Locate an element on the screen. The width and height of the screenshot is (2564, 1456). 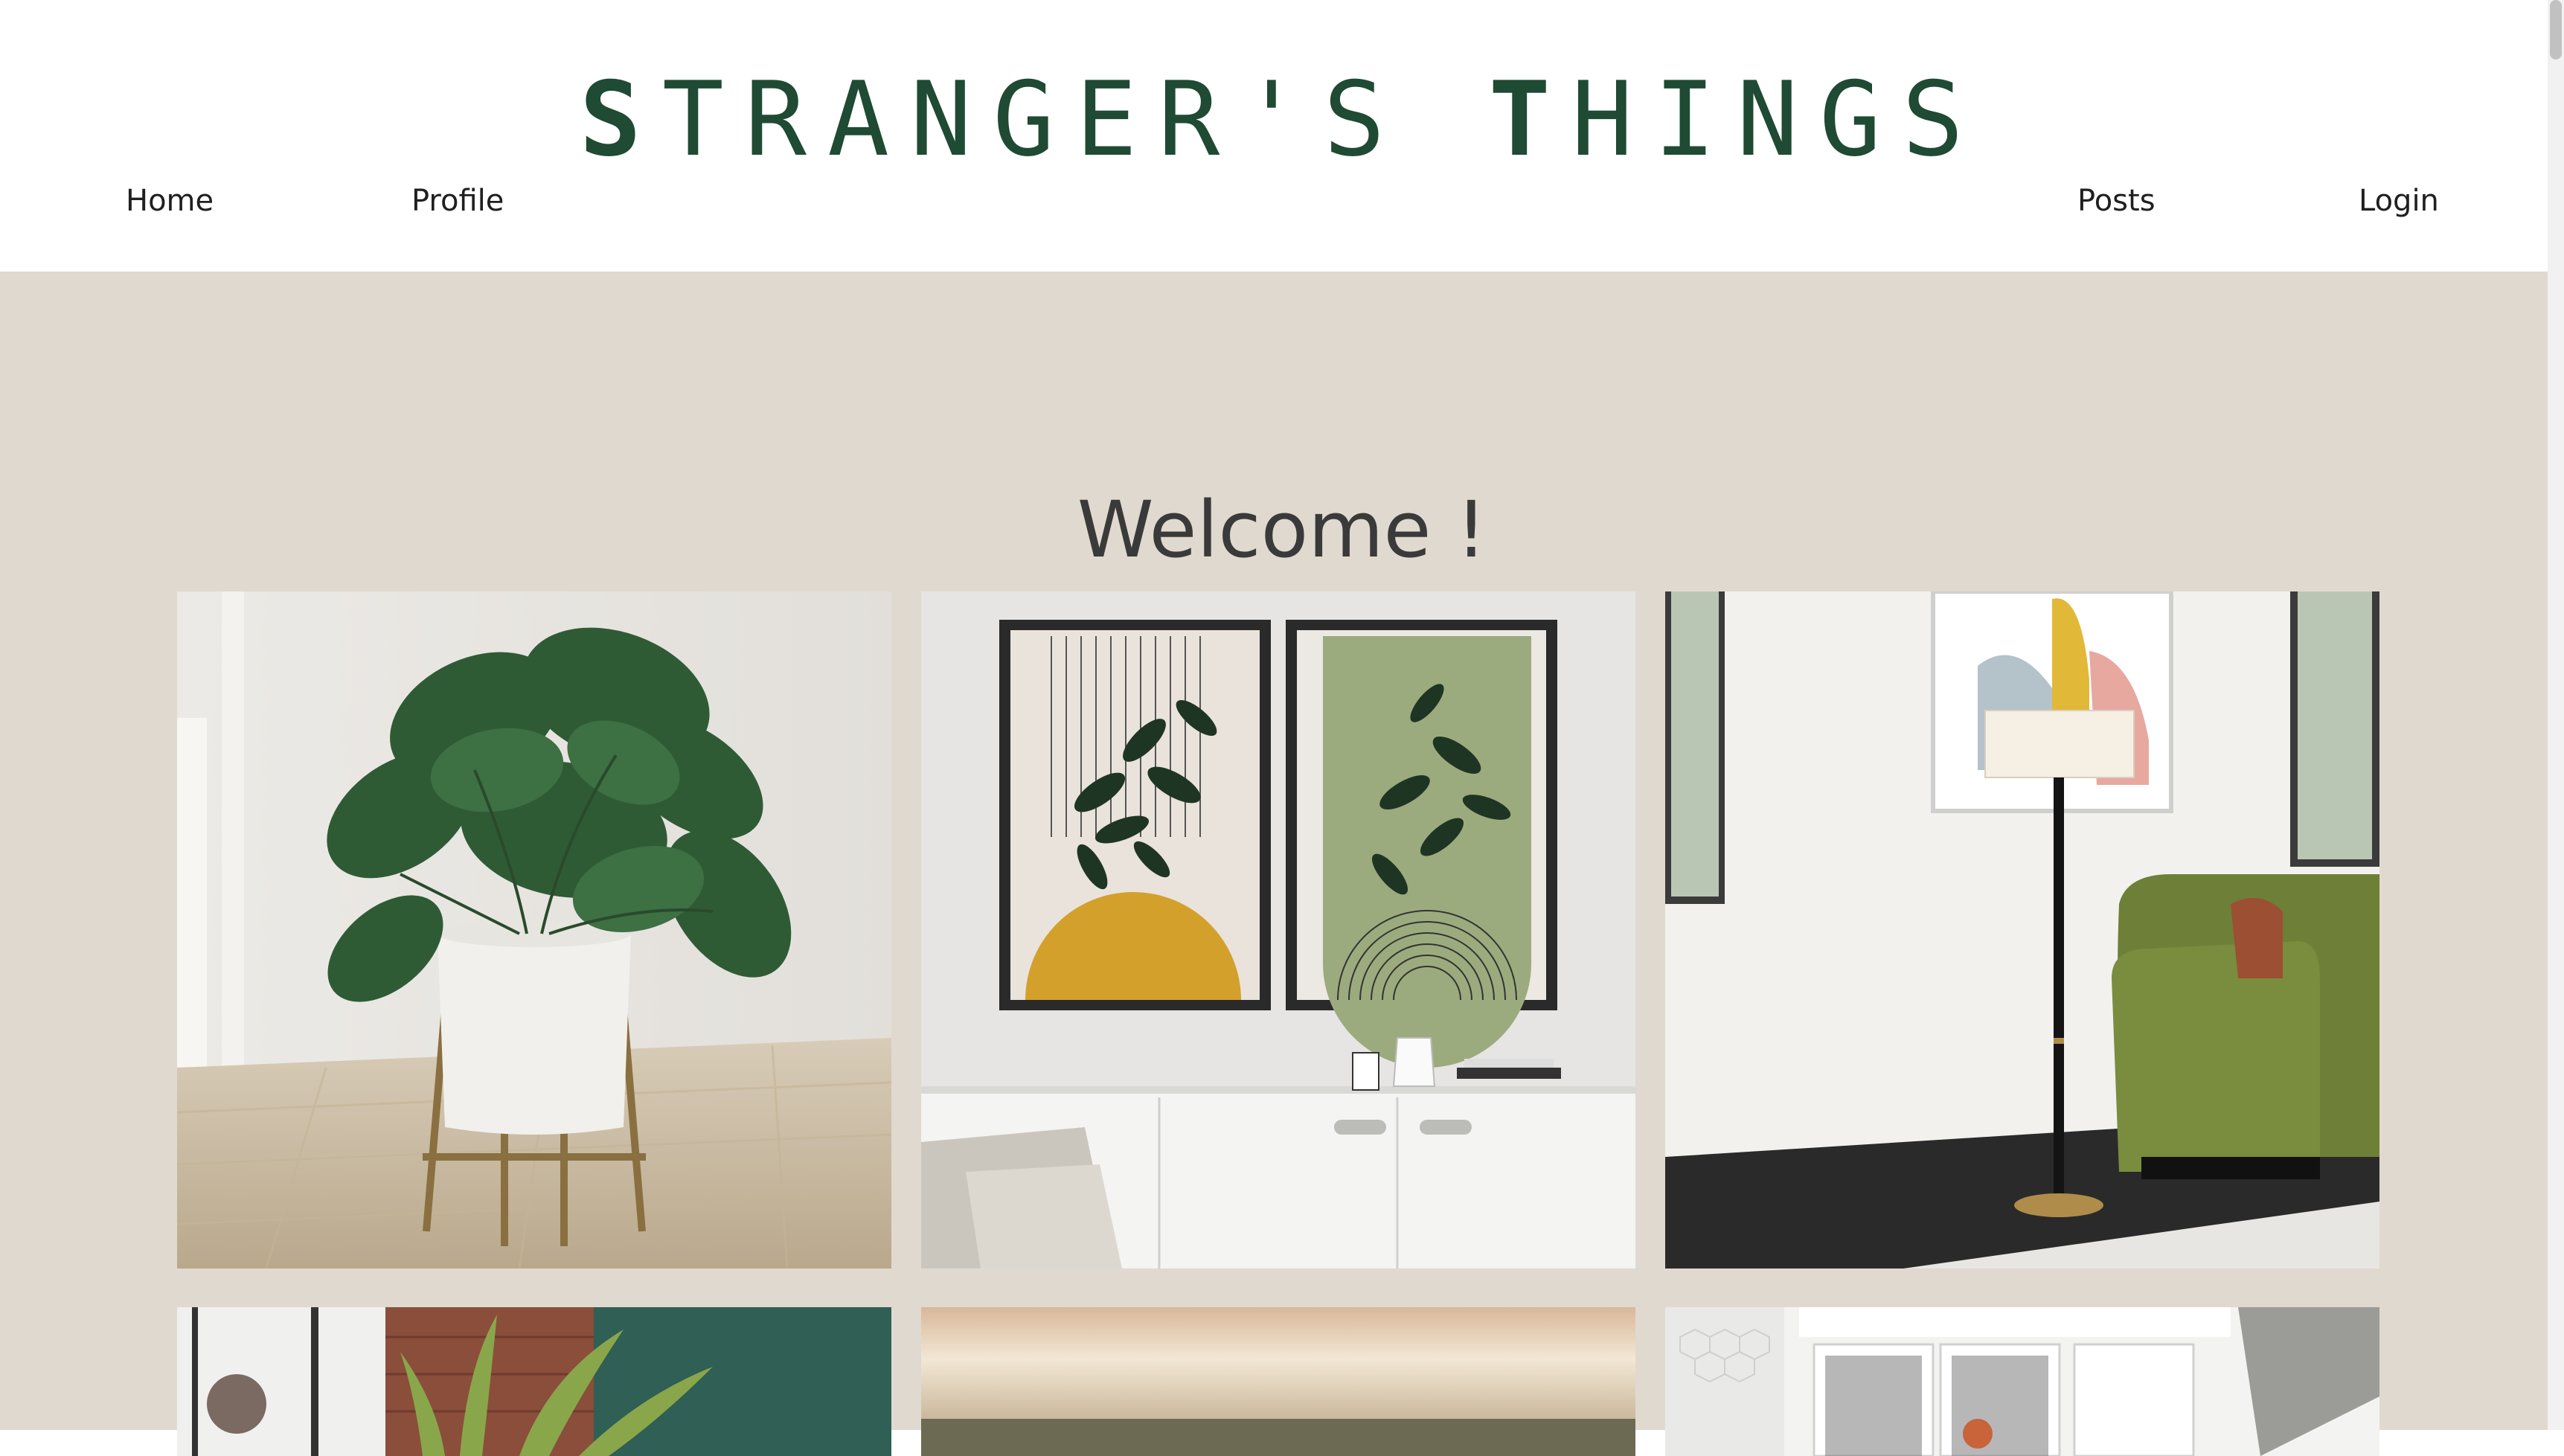
site-logo: STRANGER'S THINGS is located at coordinates (1282, 119).